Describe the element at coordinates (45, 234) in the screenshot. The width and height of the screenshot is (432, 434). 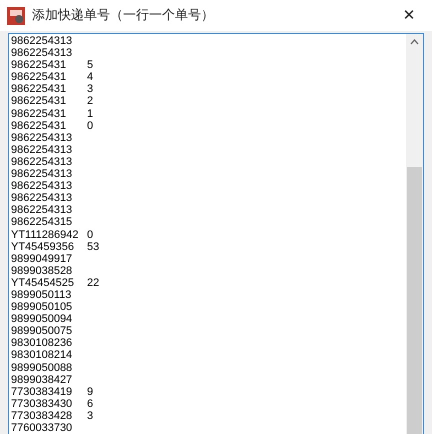
I see `tracking-number: YT111286942` at that location.